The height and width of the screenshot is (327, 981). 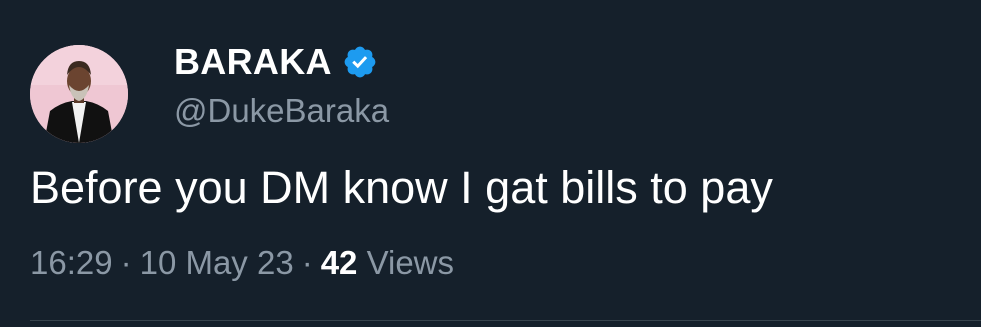 I want to click on author-avatar, so click(x=79, y=94).